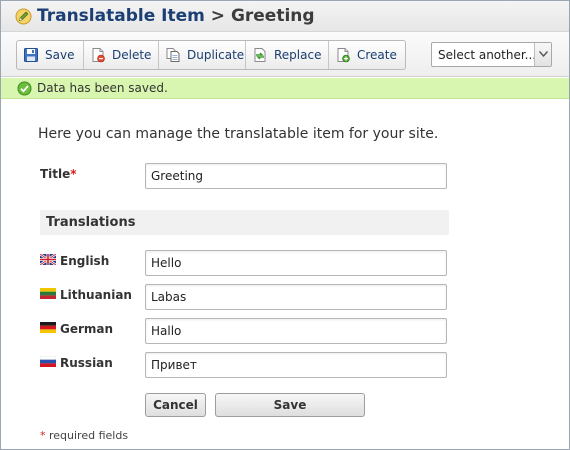 Image resolution: width=570 pixels, height=450 pixels. I want to click on page-delete-icon, so click(98, 55).